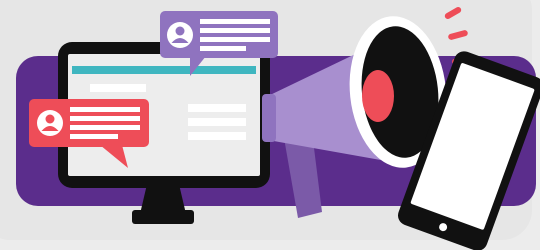 The height and width of the screenshot is (250, 540). I want to click on monitor-base, so click(163, 217).